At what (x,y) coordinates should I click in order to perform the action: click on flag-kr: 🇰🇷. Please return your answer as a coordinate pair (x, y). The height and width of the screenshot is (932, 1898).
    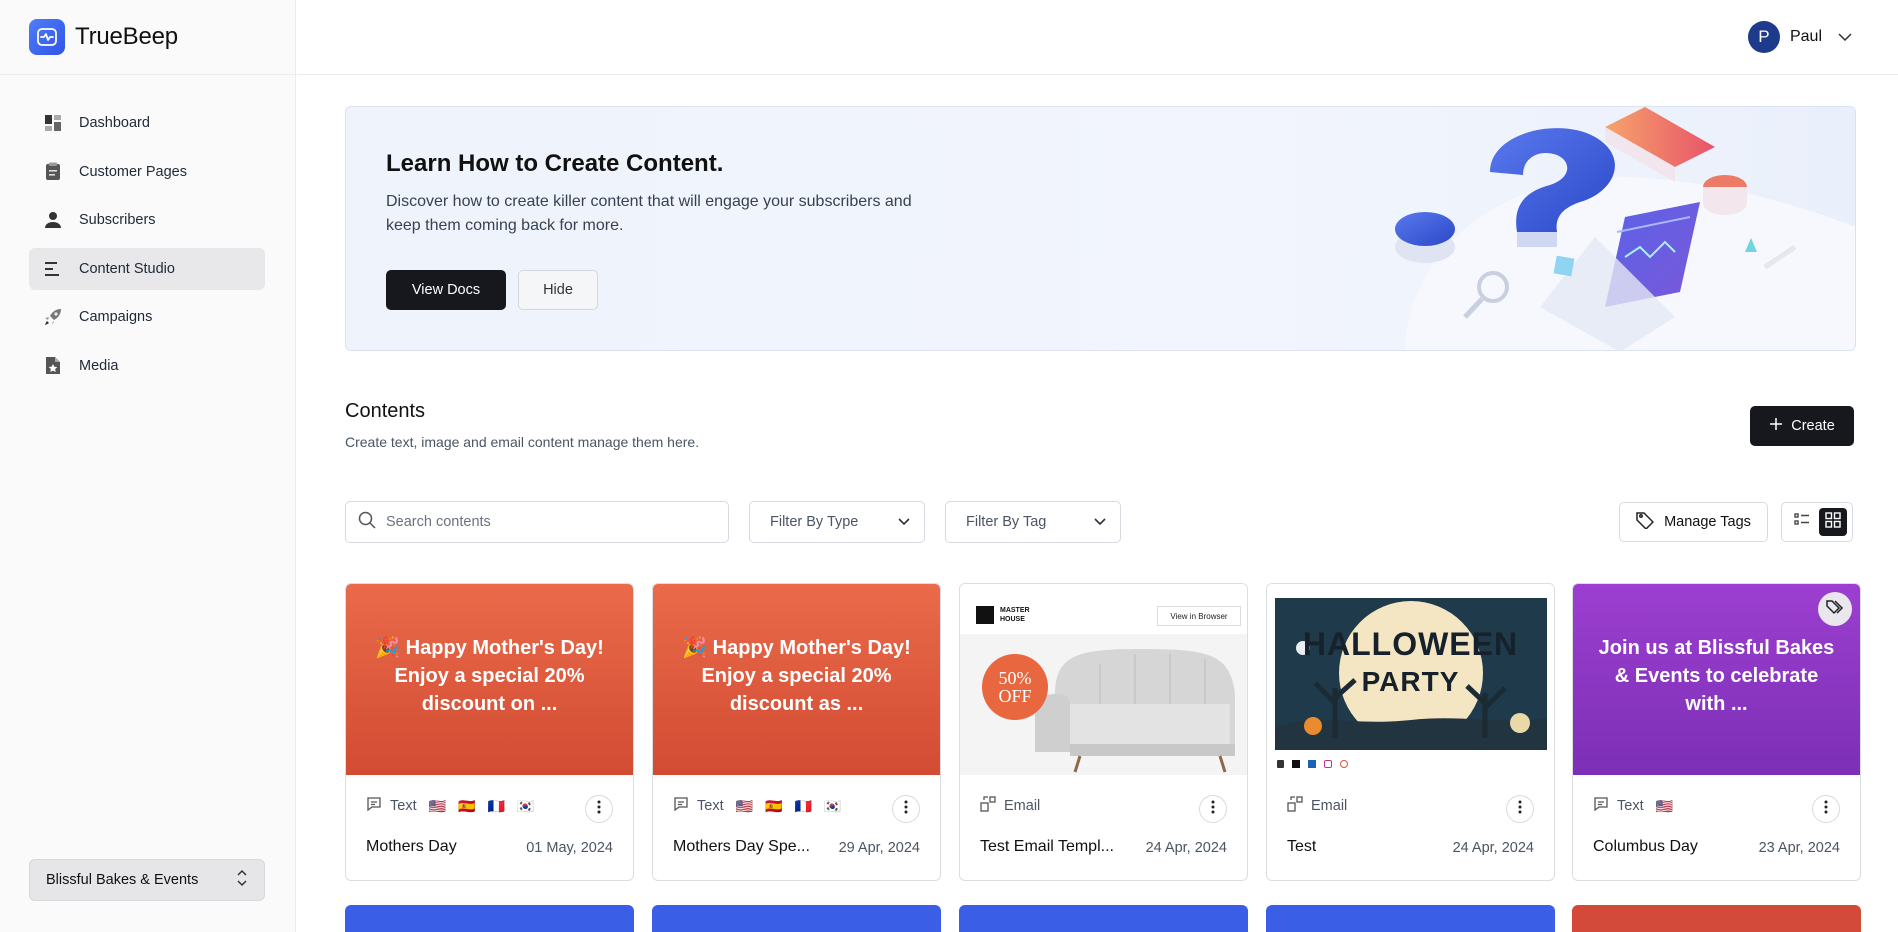
    Looking at the image, I should click on (525, 805).